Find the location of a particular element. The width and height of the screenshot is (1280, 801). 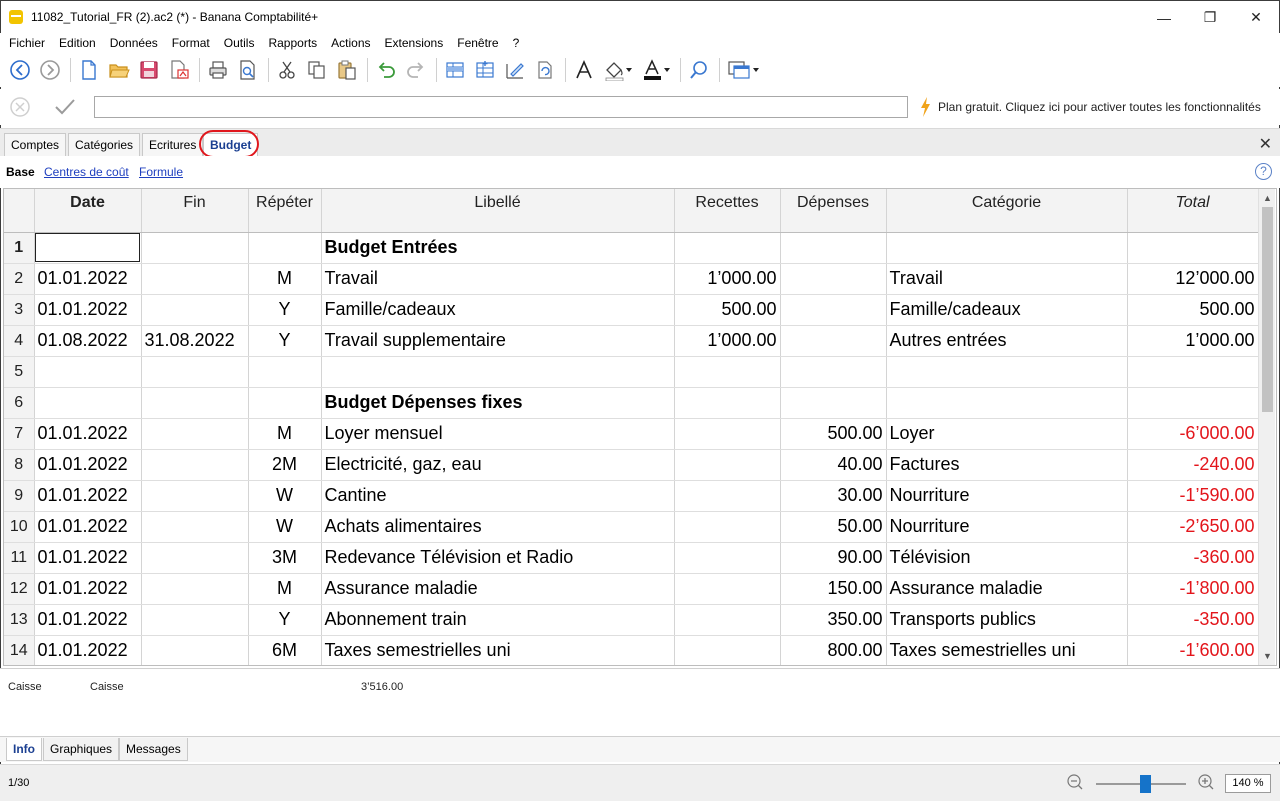

cell-libelle: Loyer mensuel is located at coordinates (498, 434).